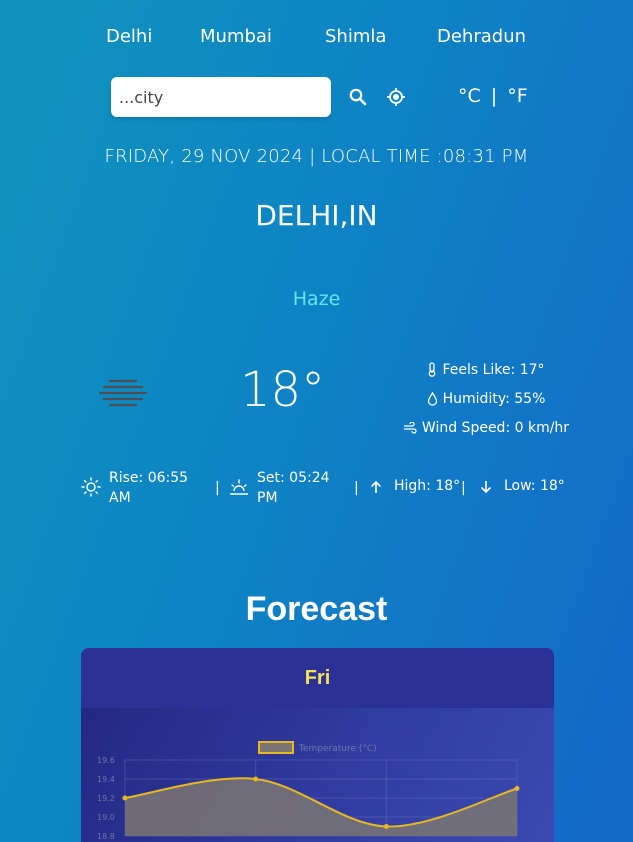 This screenshot has height=842, width=633. Describe the element at coordinates (469, 96) in the screenshot. I see `celsius-button: °C` at that location.